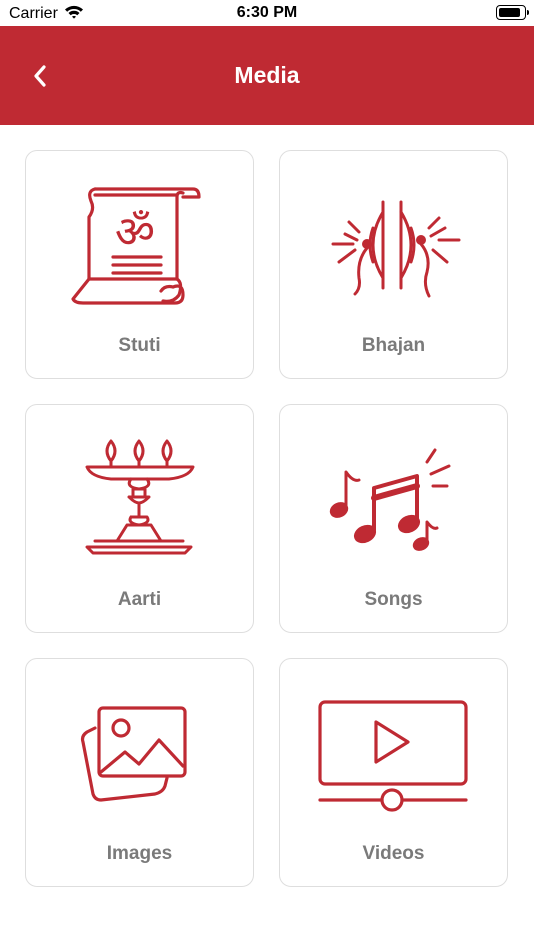 The height and width of the screenshot is (950, 534). Describe the element at coordinates (139, 853) in the screenshot. I see `media-card-label: Images` at that location.